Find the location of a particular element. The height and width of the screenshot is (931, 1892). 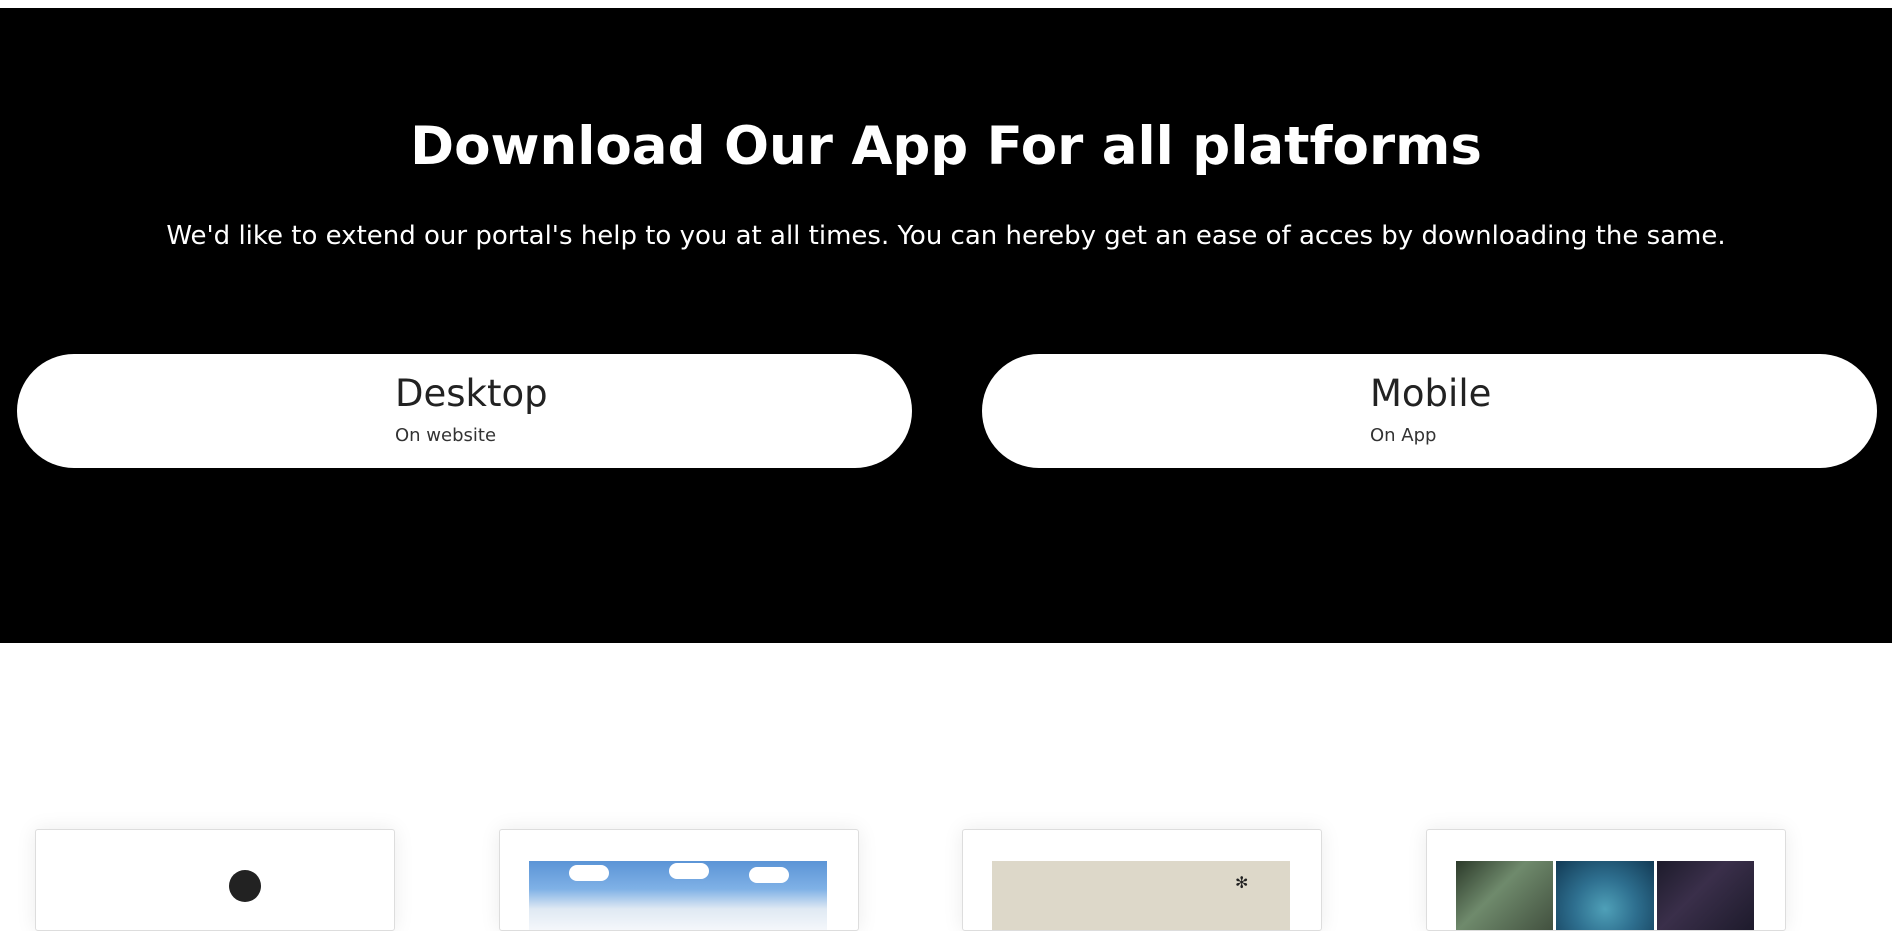

craft-collage-image is located at coordinates (1605, 895).